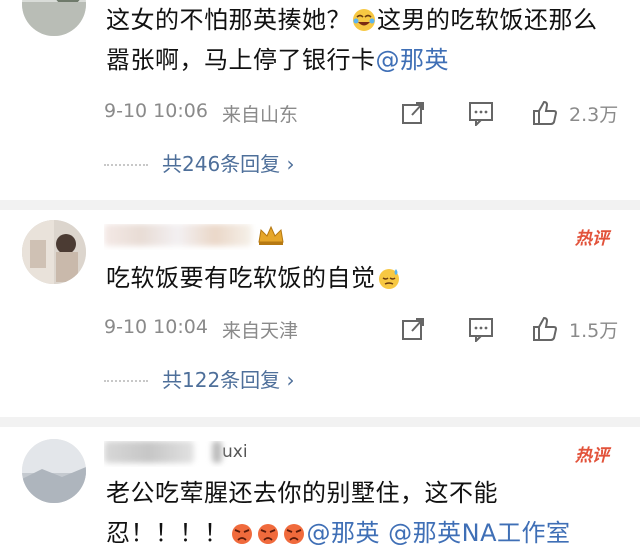 The height and width of the screenshot is (553, 640). I want to click on username, so click(195, 237).